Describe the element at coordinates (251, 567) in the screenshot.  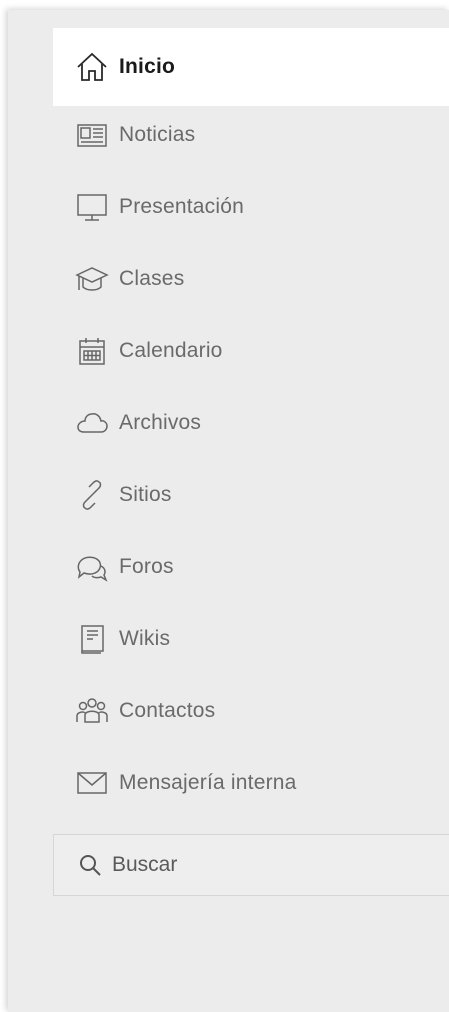
I see `sidebar-item-foros: Foros` at that location.